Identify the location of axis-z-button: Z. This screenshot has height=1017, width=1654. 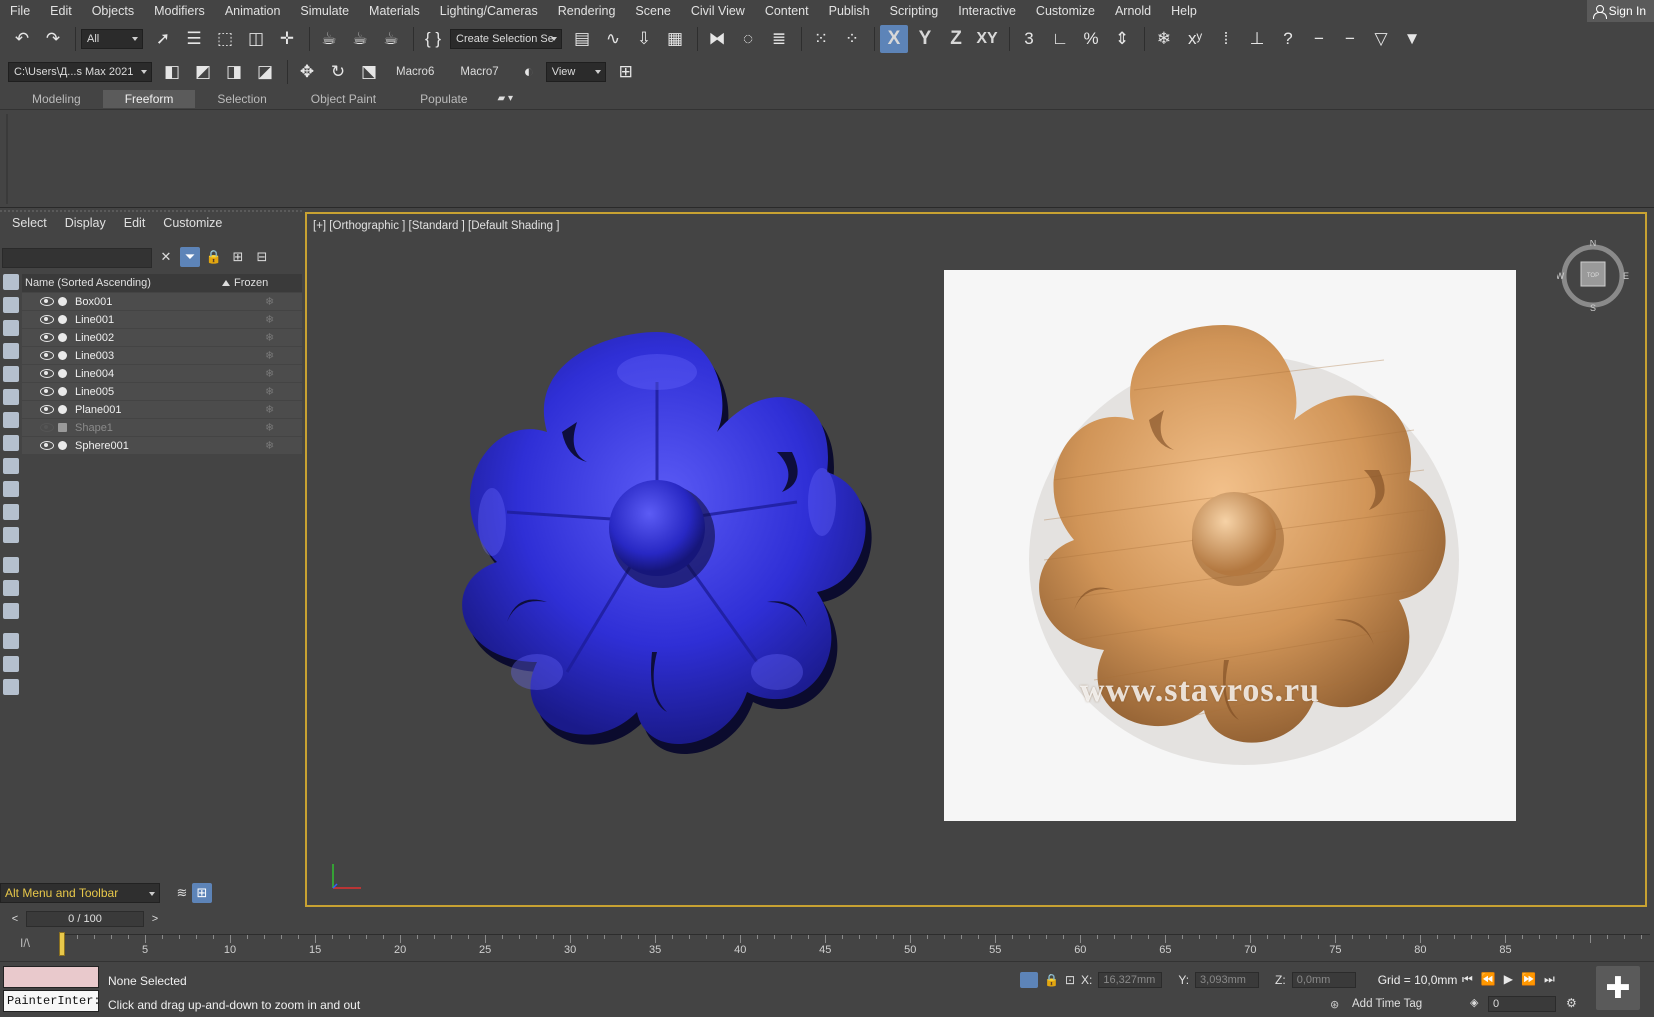
(956, 39).